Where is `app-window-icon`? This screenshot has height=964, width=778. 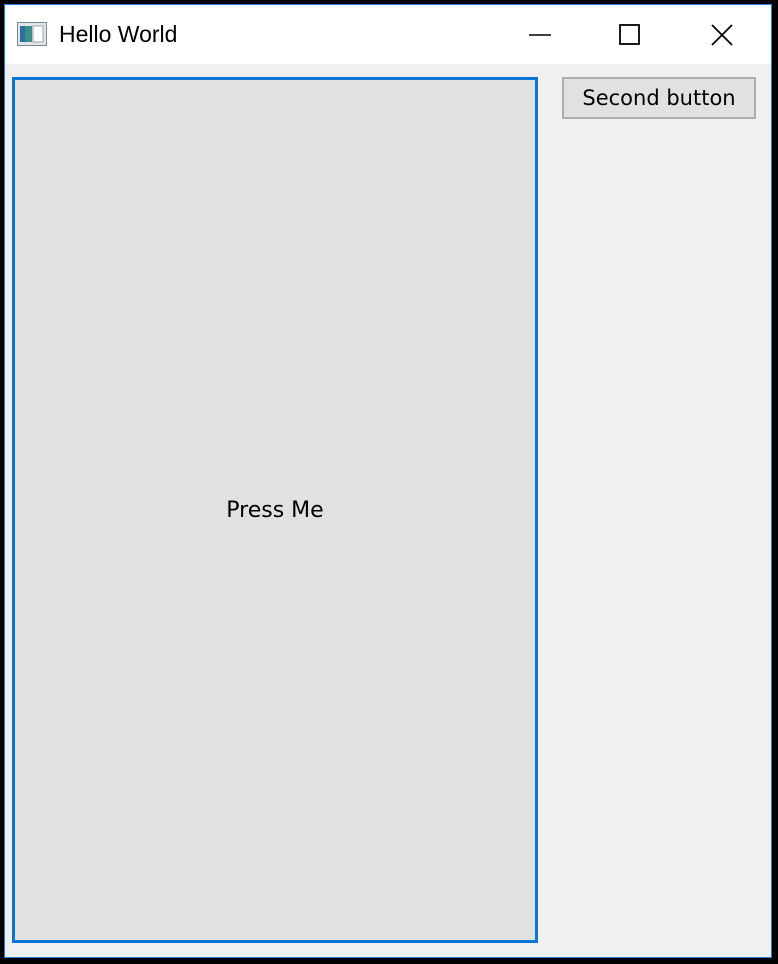 app-window-icon is located at coordinates (32, 34).